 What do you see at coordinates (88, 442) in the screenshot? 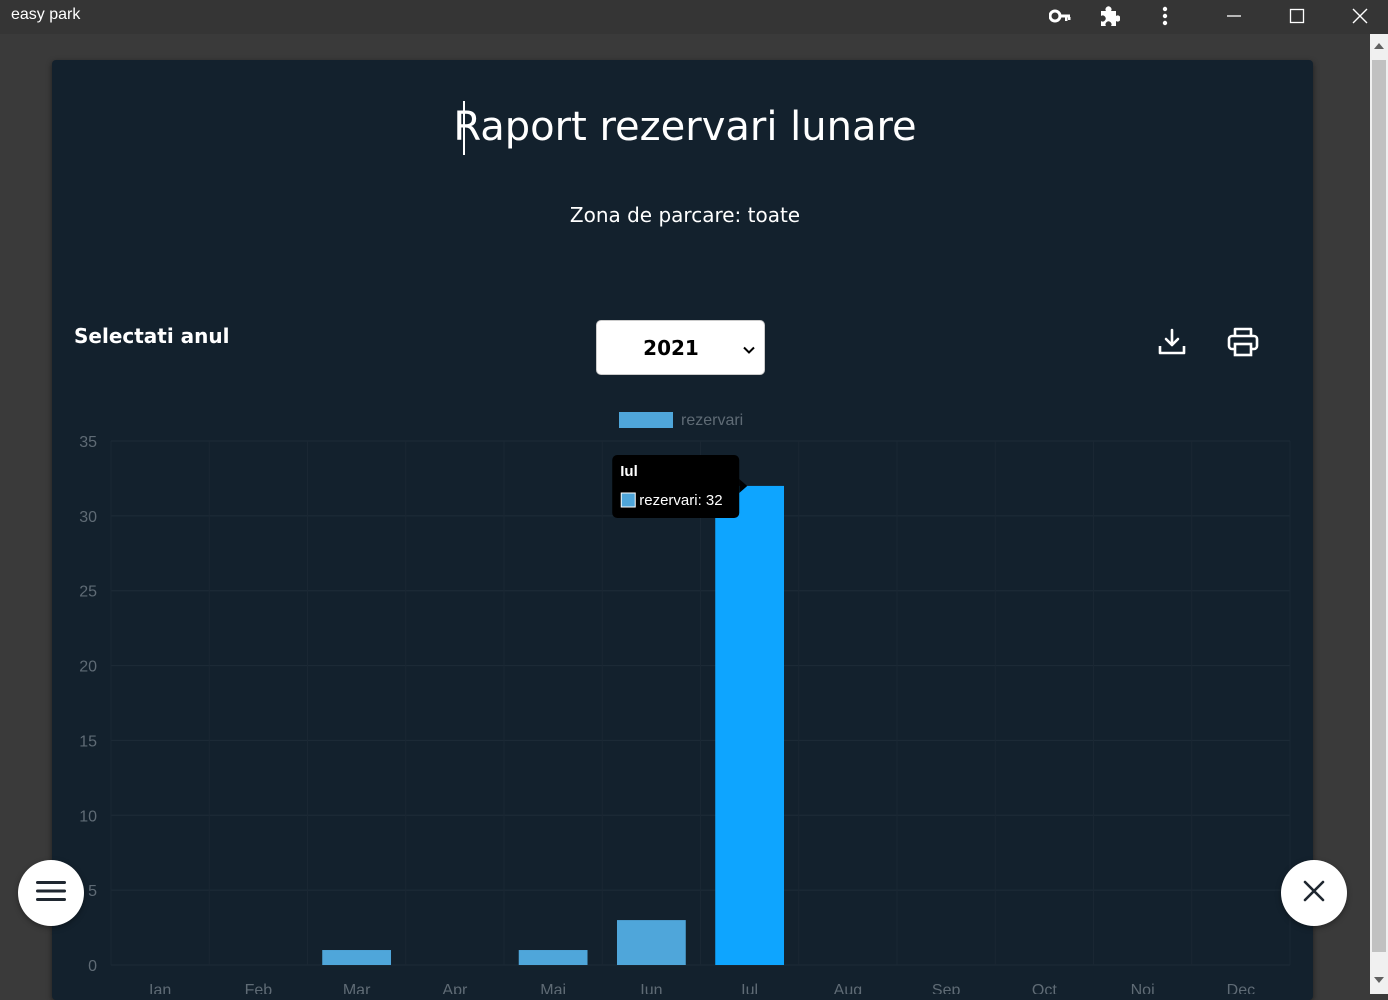
I see `y-tick-label: 35` at bounding box center [88, 442].